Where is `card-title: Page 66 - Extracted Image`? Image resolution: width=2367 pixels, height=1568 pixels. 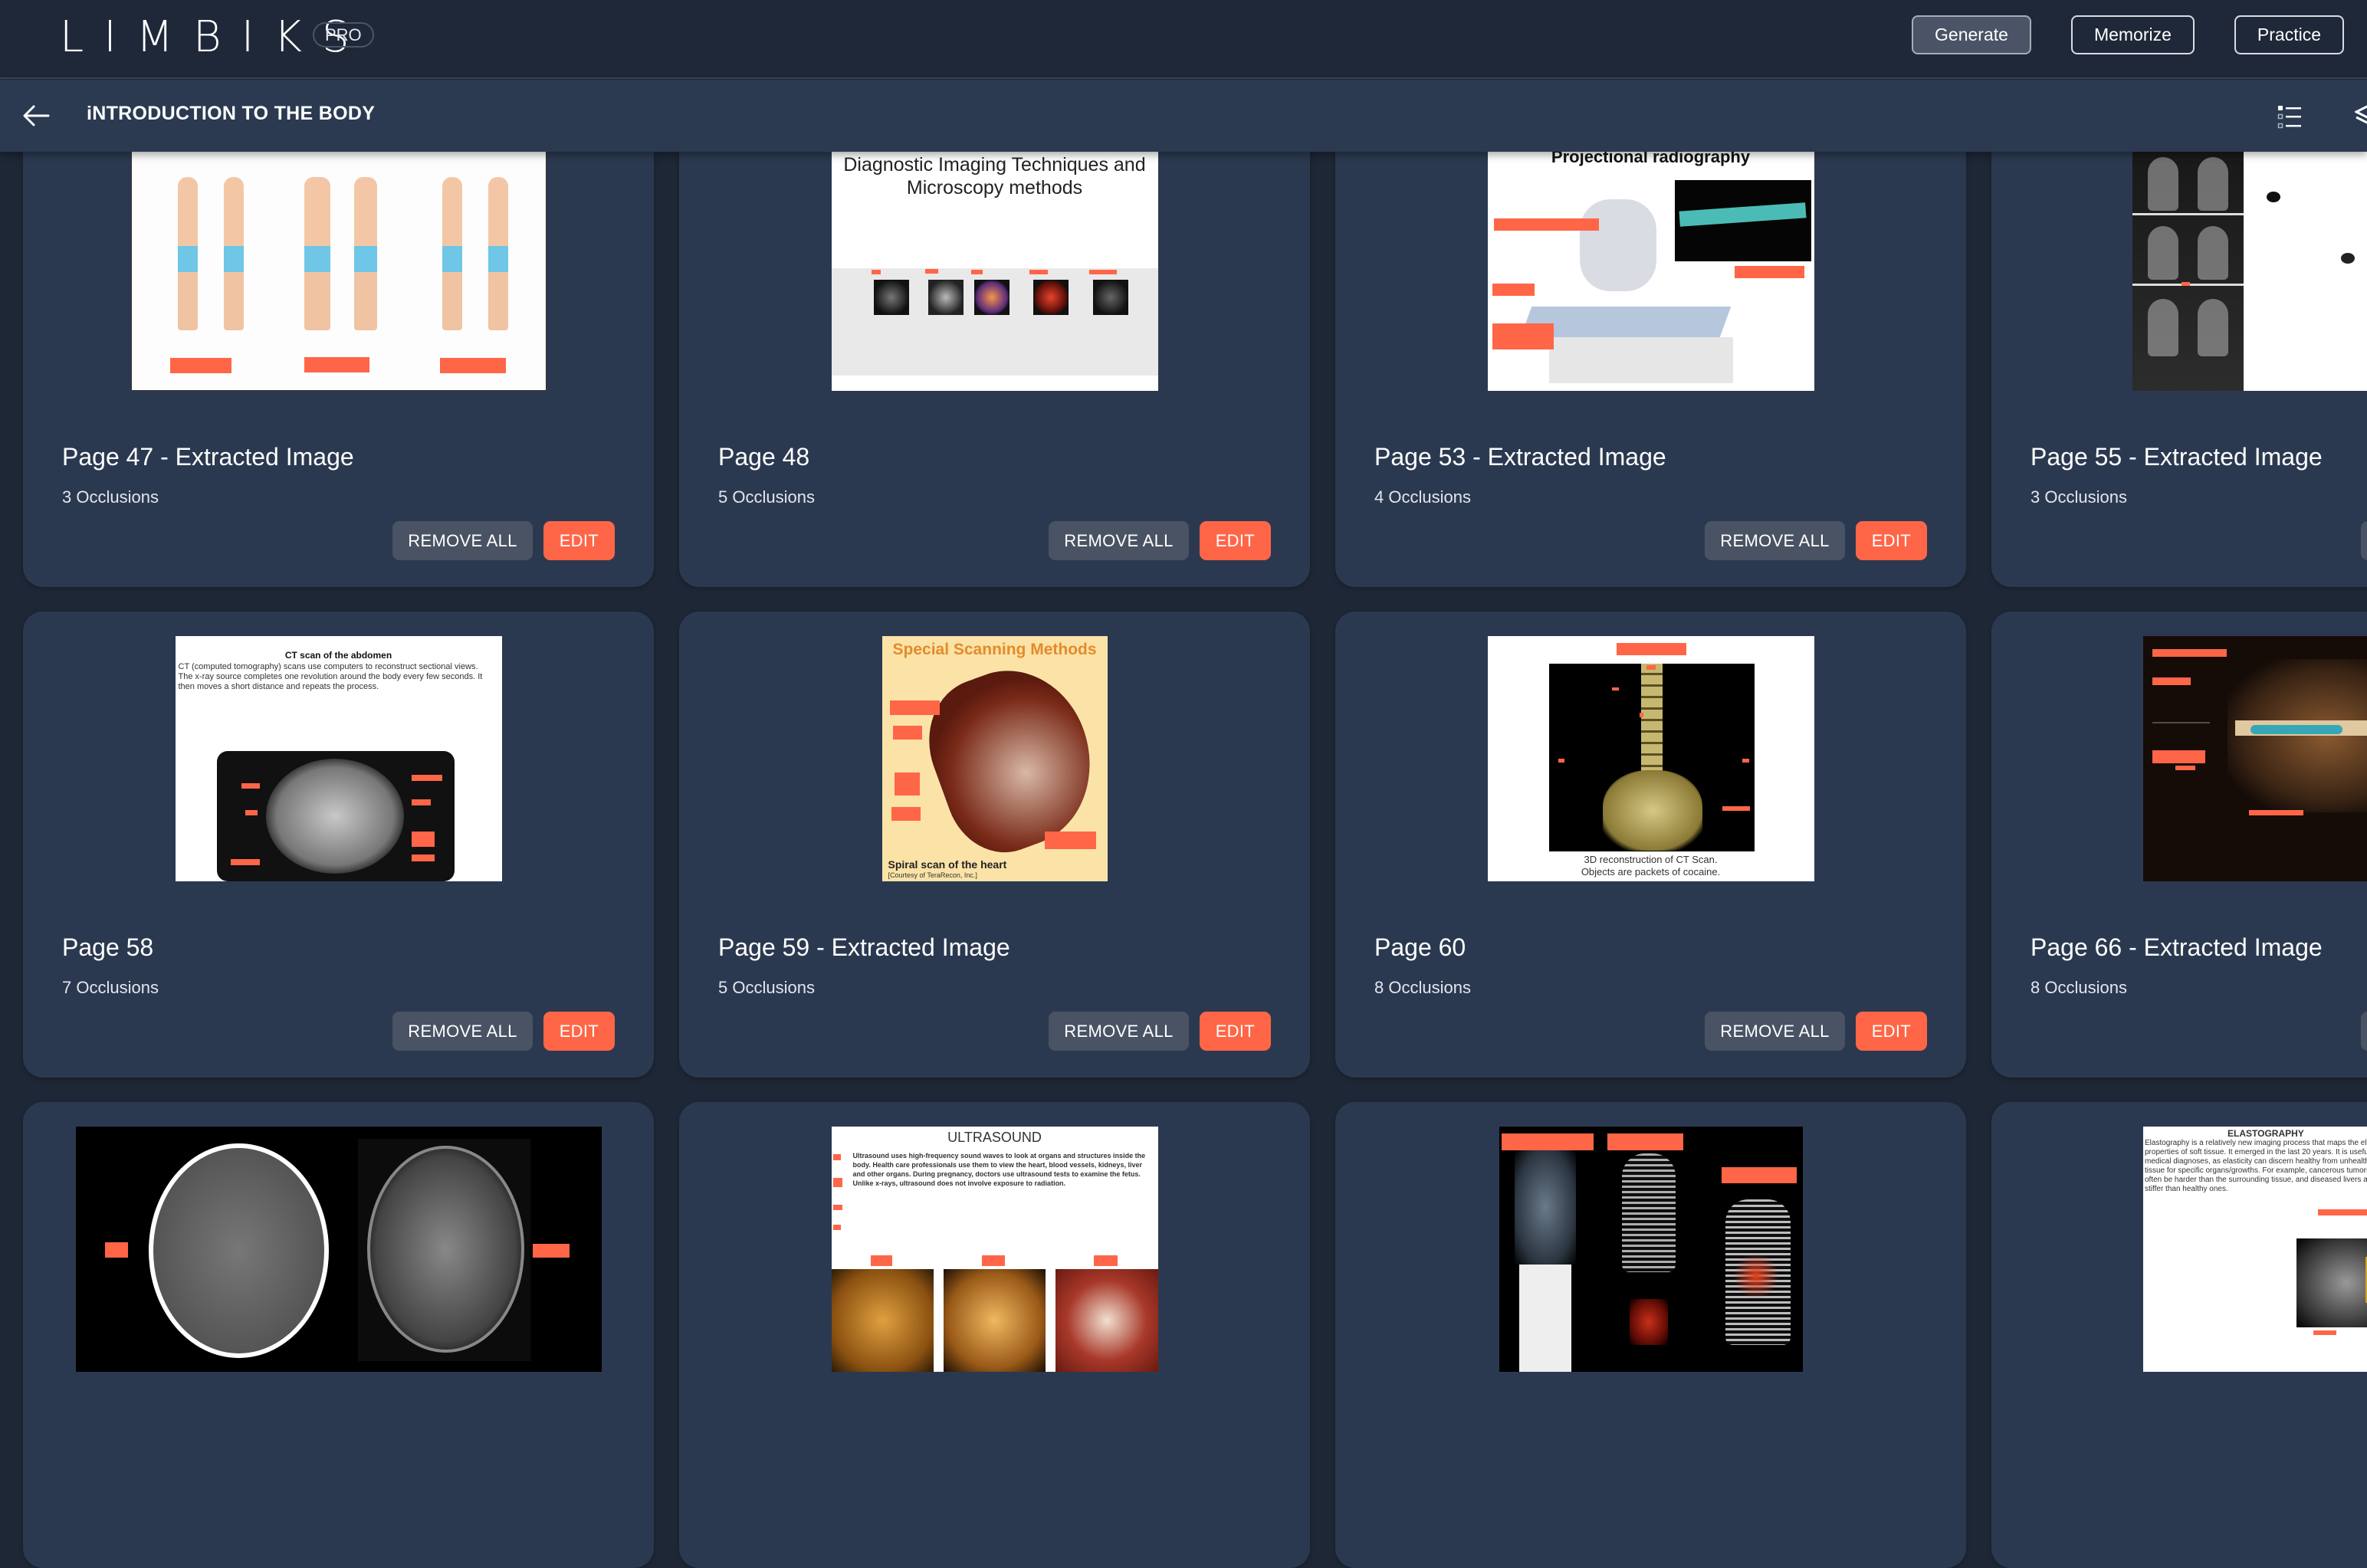 card-title: Page 66 - Extracted Image is located at coordinates (2176, 947).